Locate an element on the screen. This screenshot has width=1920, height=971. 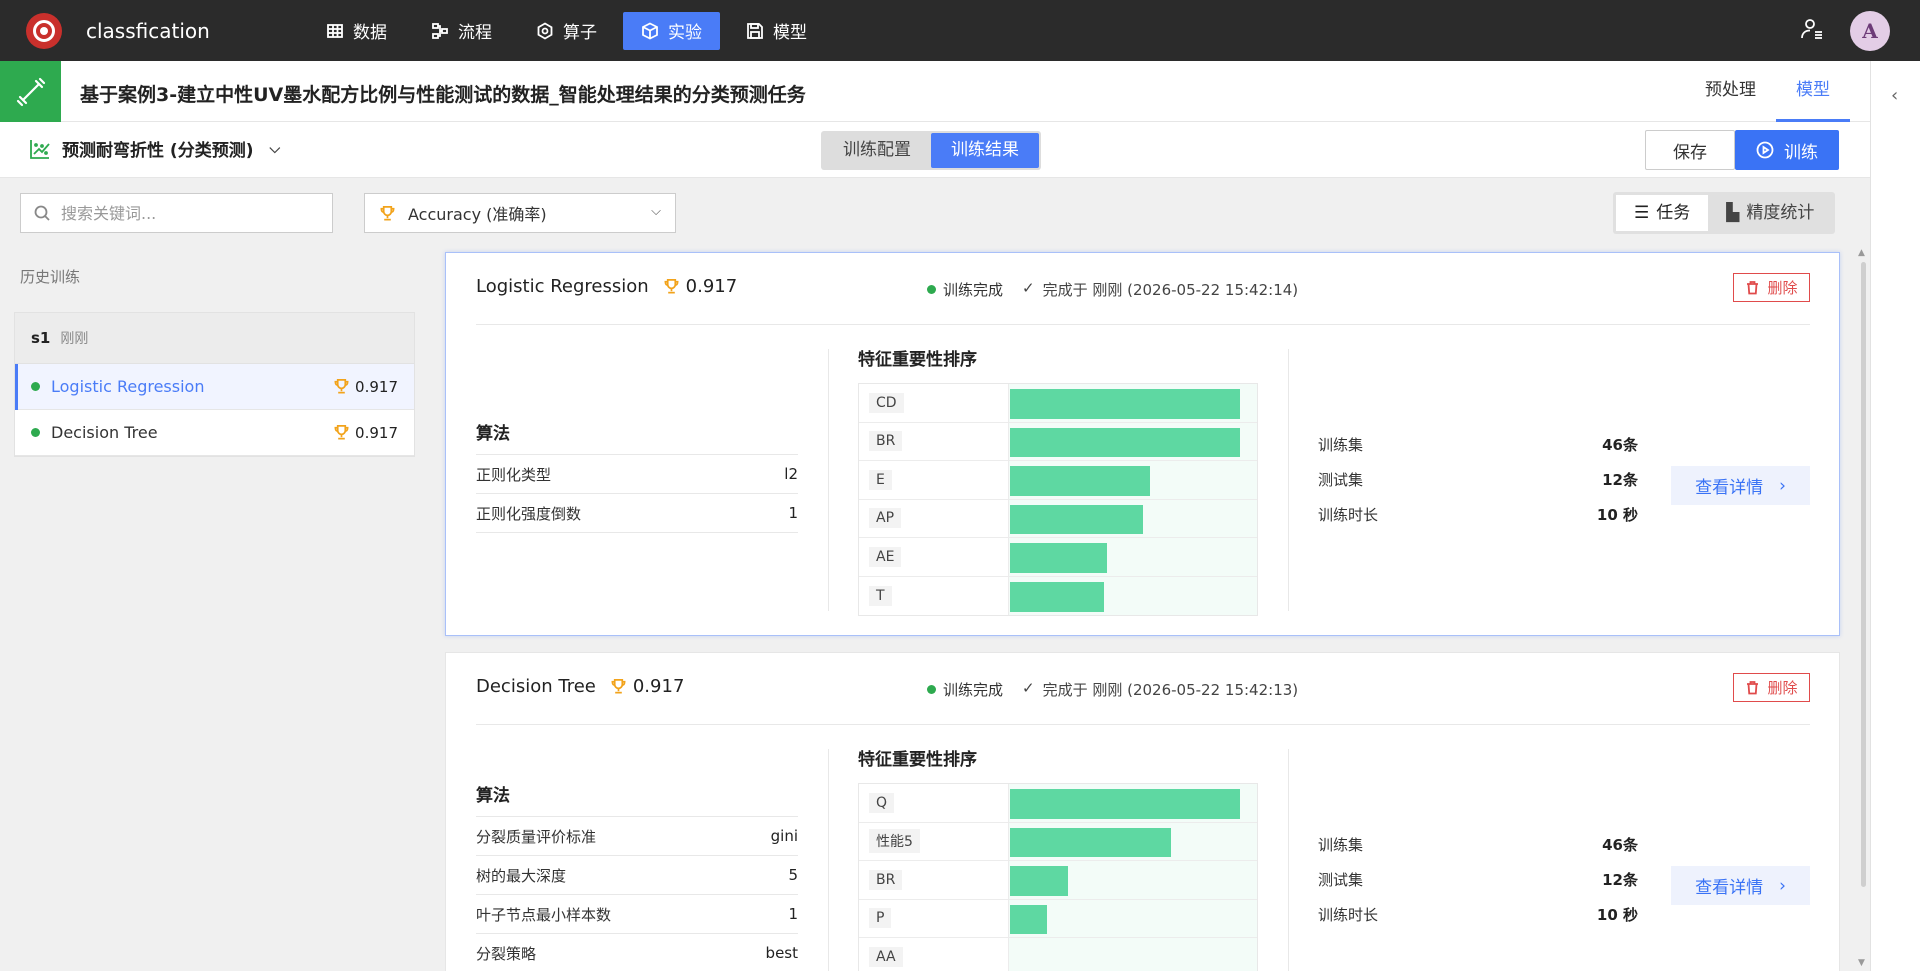
algorithm-params: 算法 正则化类型 l2 正则化强度倒数 1 is located at coordinates (637, 476).